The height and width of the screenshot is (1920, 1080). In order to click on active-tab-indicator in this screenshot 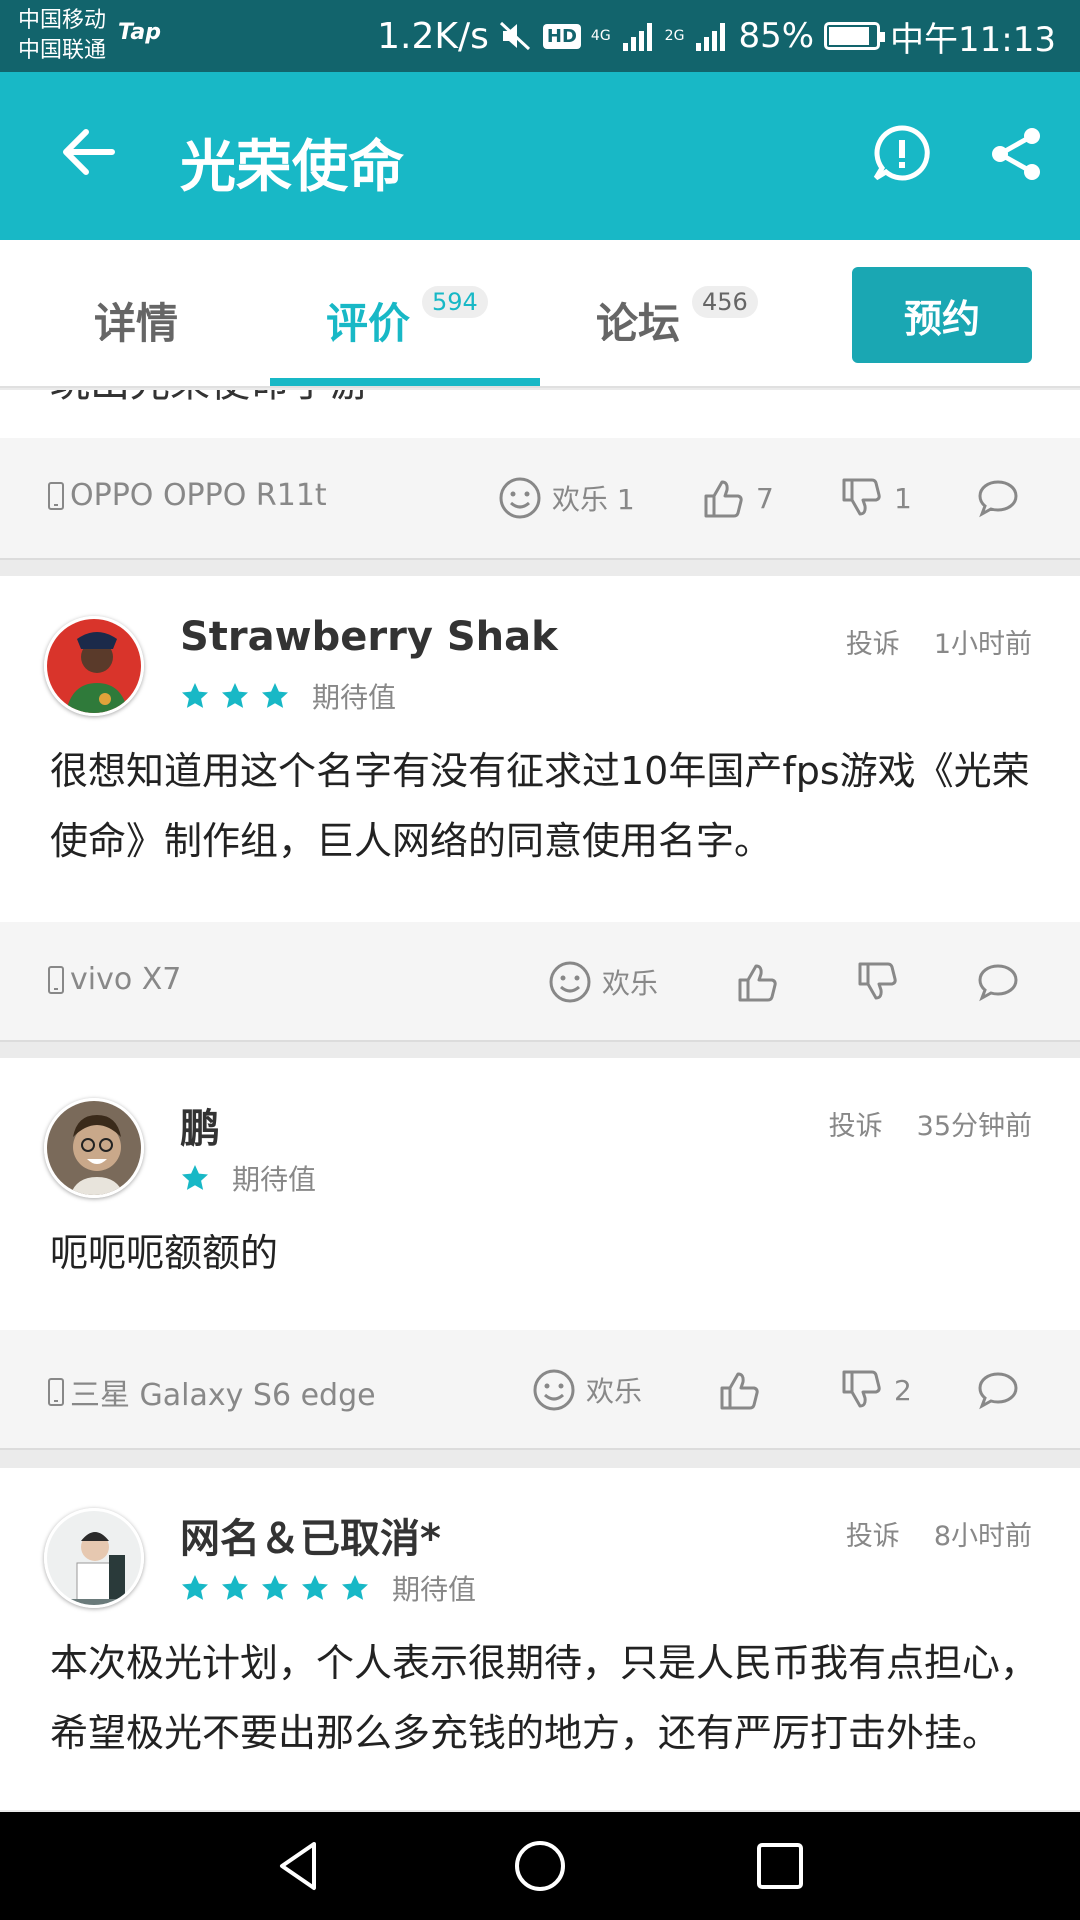, I will do `click(405, 382)`.